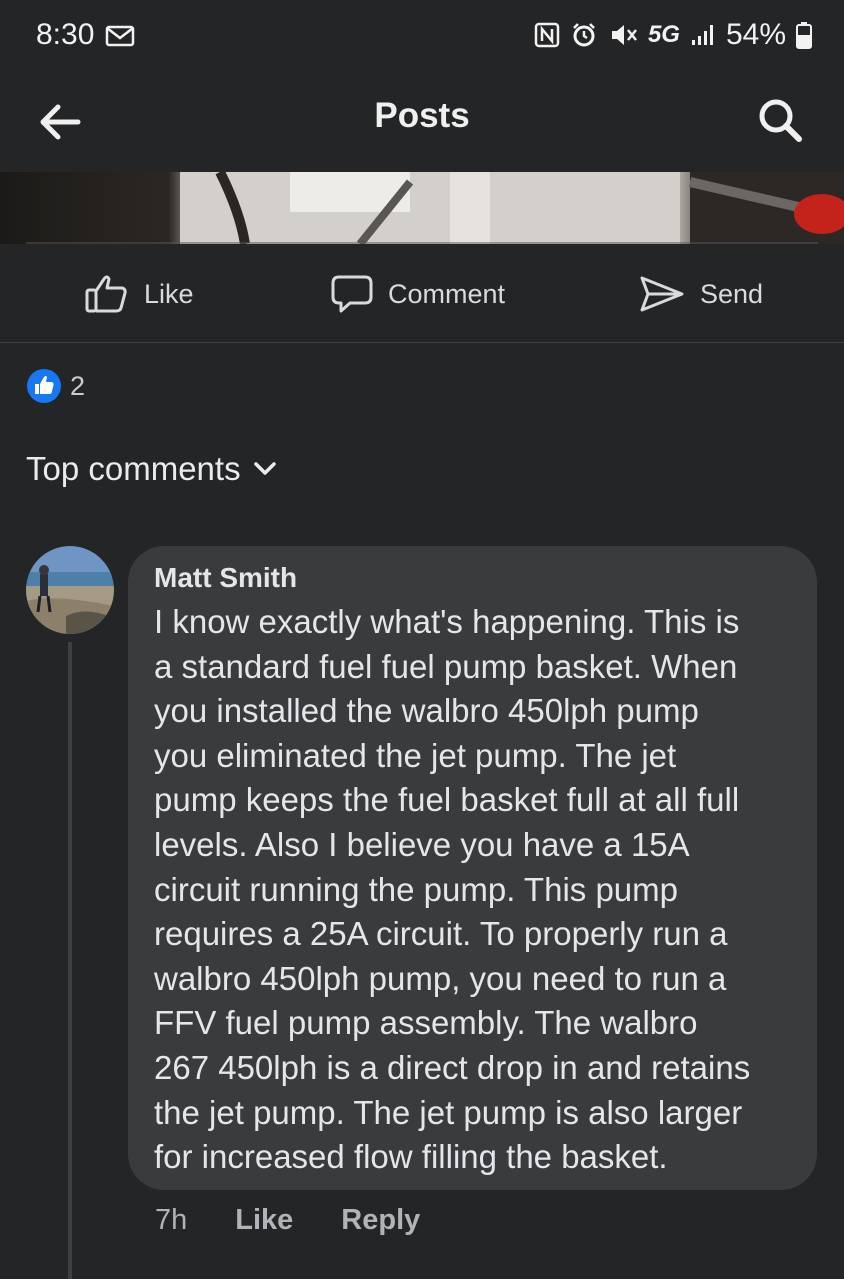  Describe the element at coordinates (422, 115) in the screenshot. I see `page-title: Posts` at that location.